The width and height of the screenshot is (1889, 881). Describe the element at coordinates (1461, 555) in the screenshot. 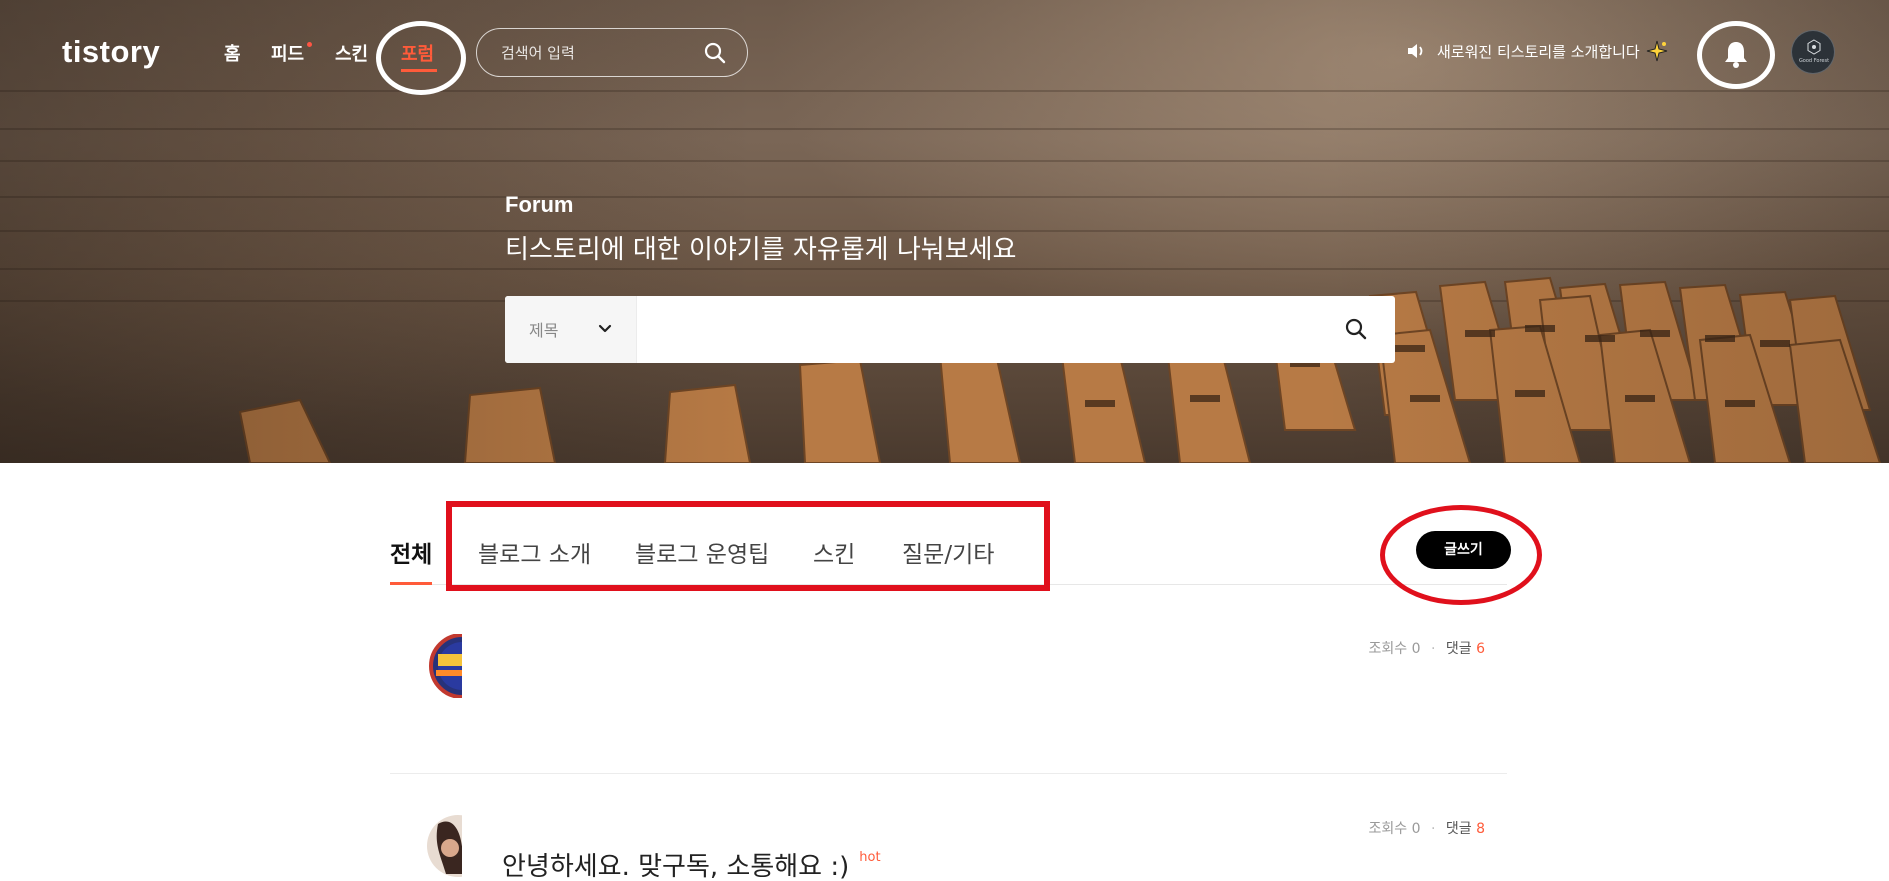

I see `annotation-circle-write` at that location.